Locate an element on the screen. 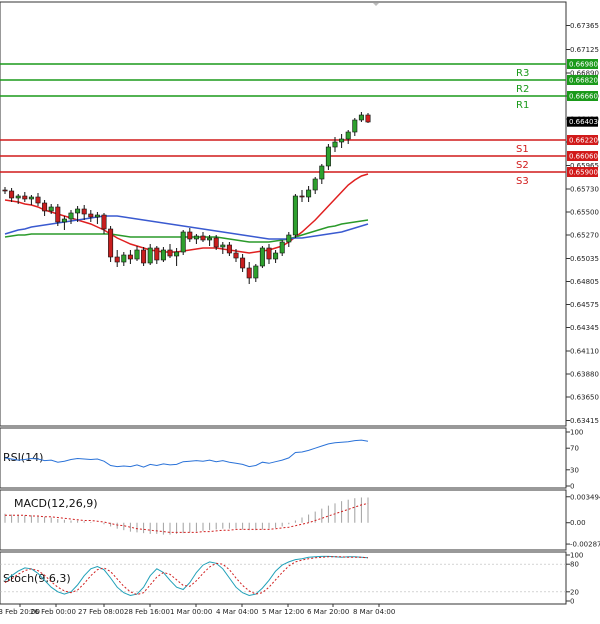 The height and width of the screenshot is (624, 600). level-price-label-r2: 0.66820 is located at coordinates (583, 81).